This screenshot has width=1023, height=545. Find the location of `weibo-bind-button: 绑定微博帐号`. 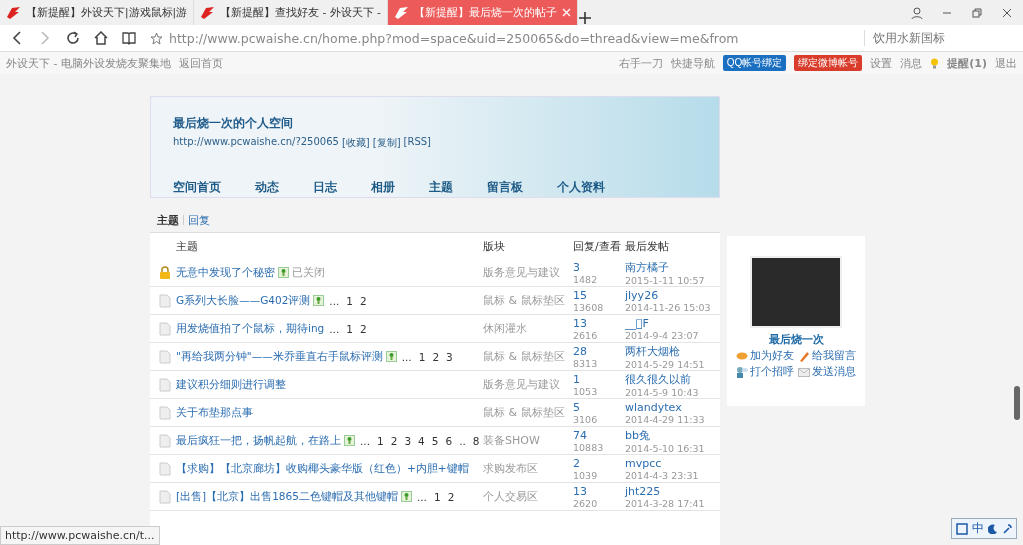

weibo-bind-button: 绑定微博帐号 is located at coordinates (828, 63).